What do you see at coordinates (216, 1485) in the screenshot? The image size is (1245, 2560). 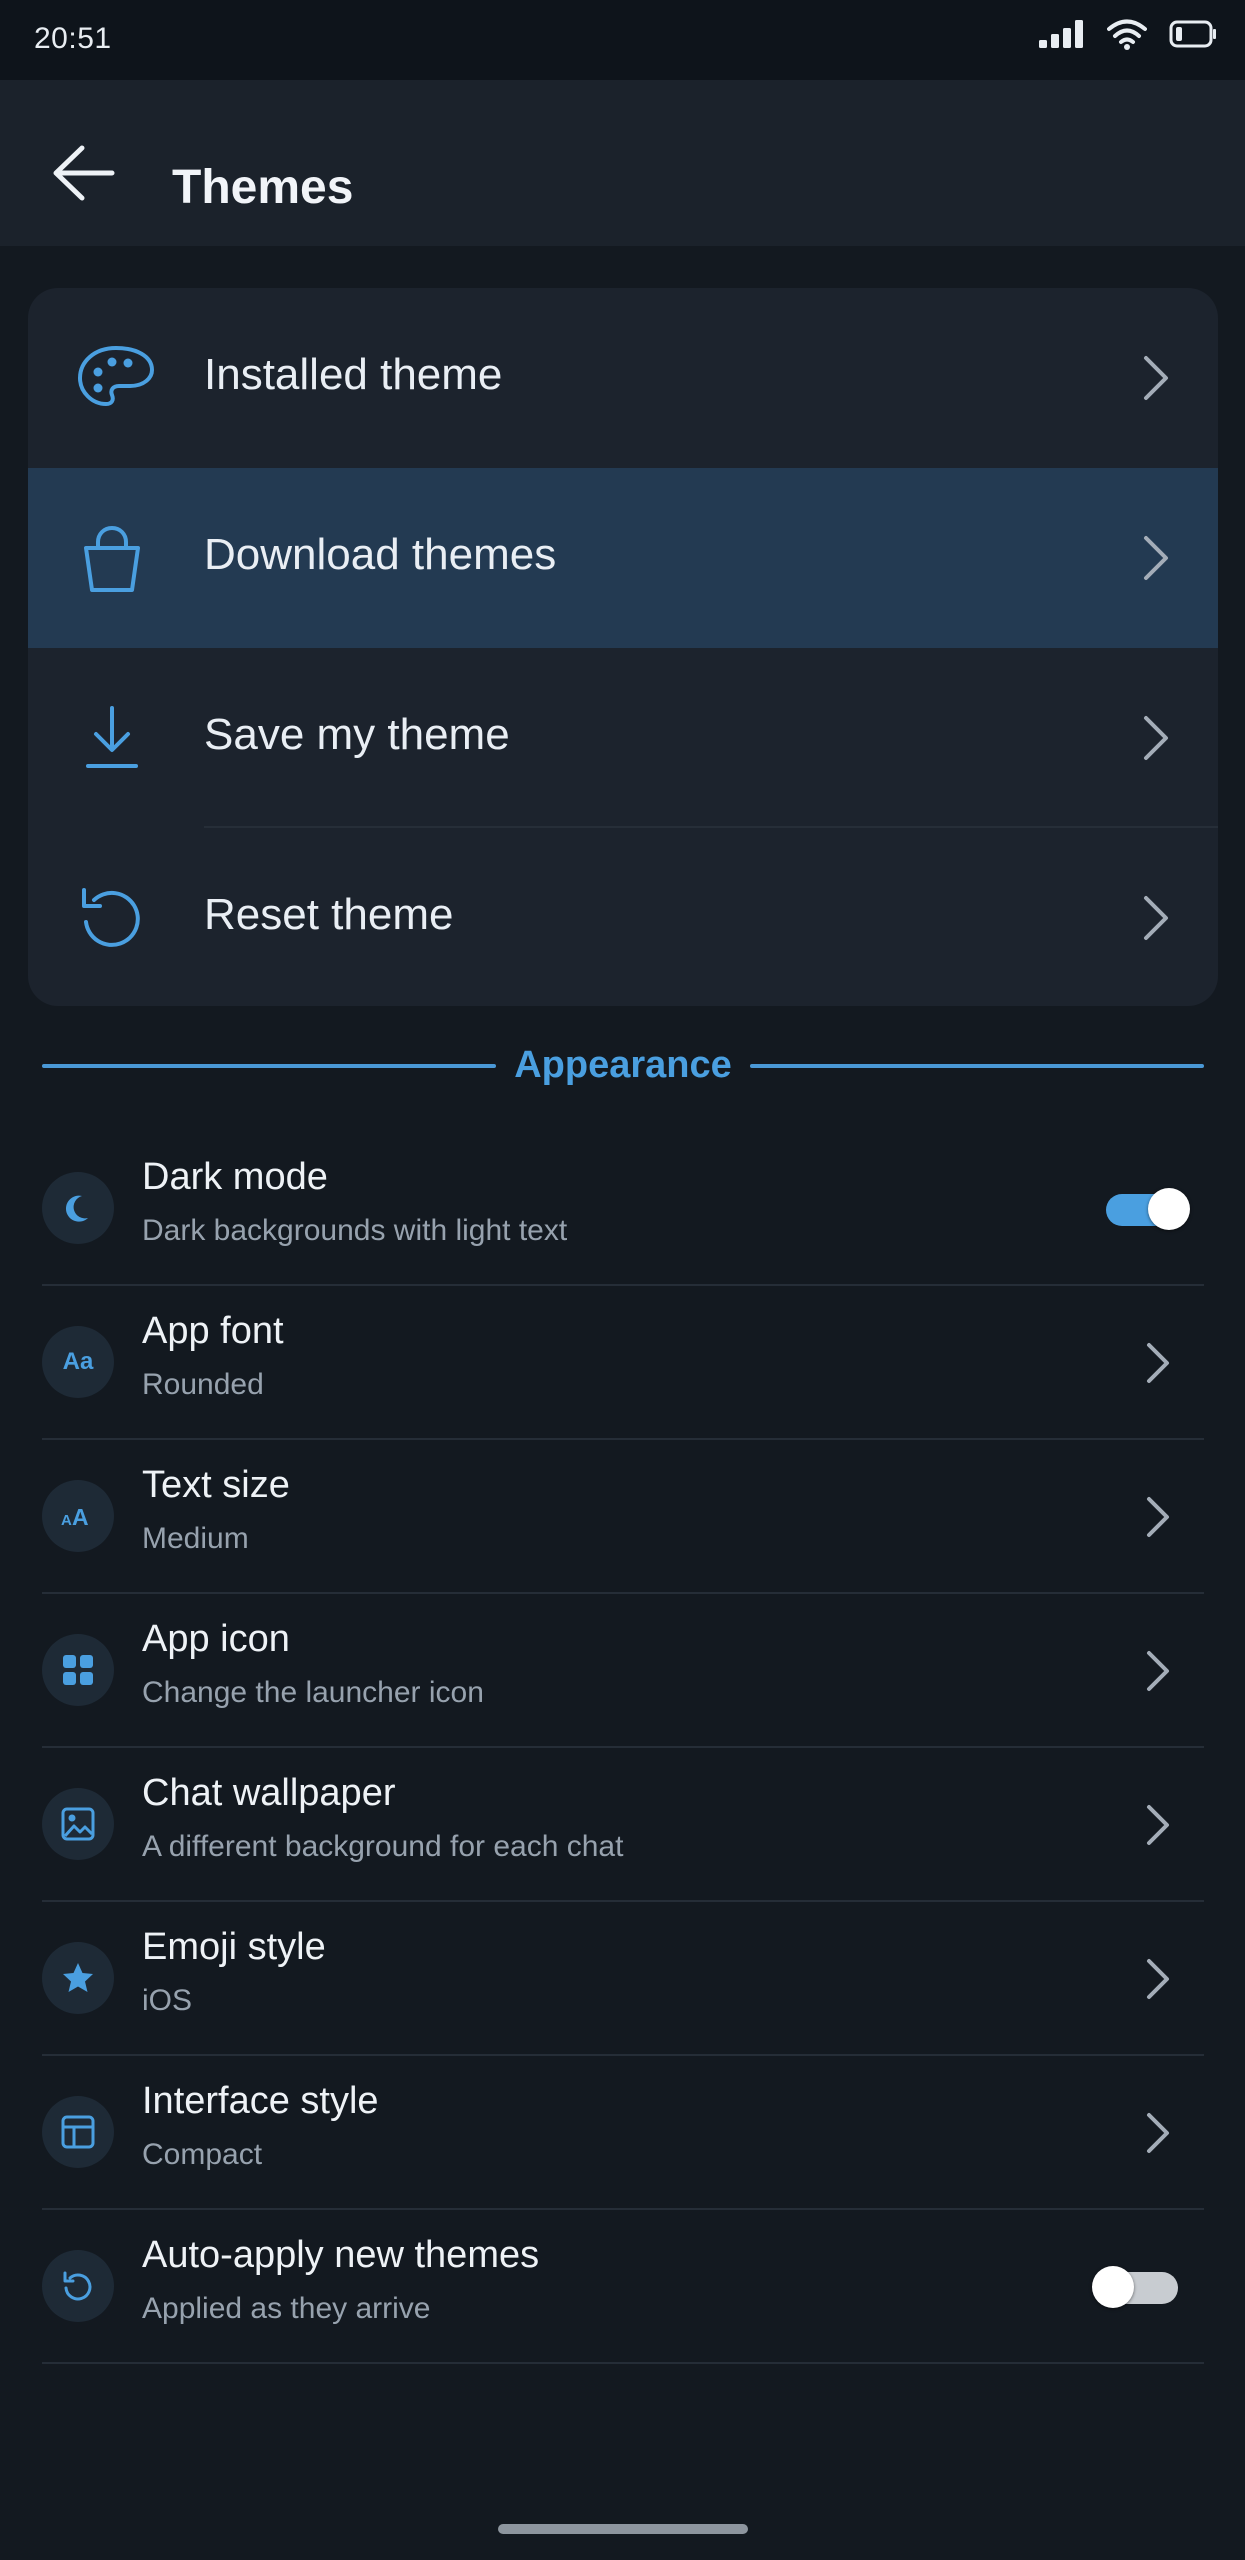 I see `setting-name: Text size` at bounding box center [216, 1485].